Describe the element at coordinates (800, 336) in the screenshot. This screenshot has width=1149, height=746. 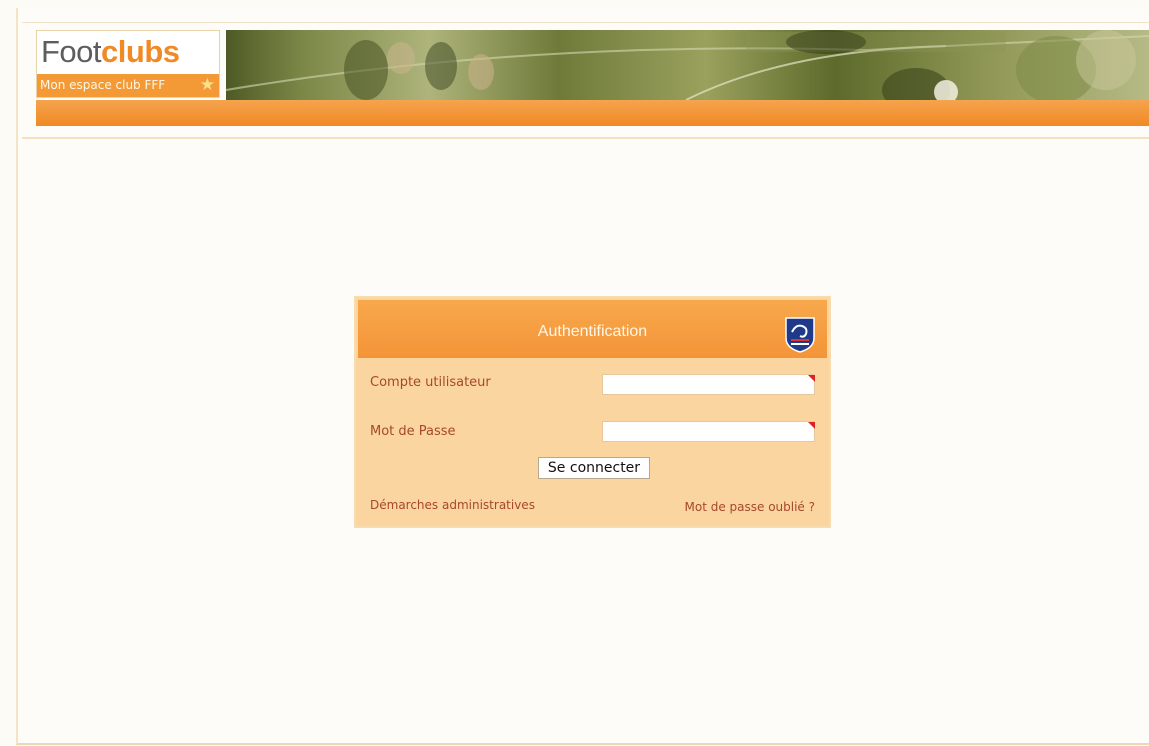
I see `fff-logo-icon` at that location.